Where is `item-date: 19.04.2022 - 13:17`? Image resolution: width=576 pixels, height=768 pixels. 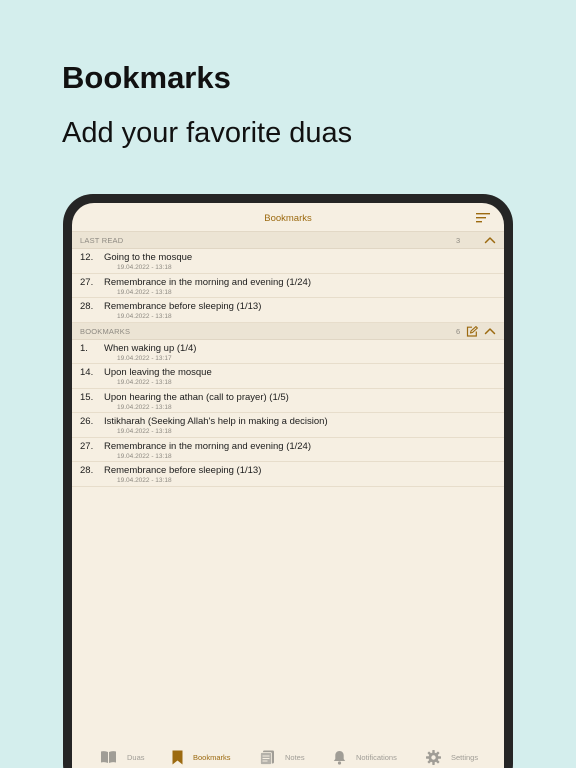 item-date: 19.04.2022 - 13:17 is located at coordinates (144, 358).